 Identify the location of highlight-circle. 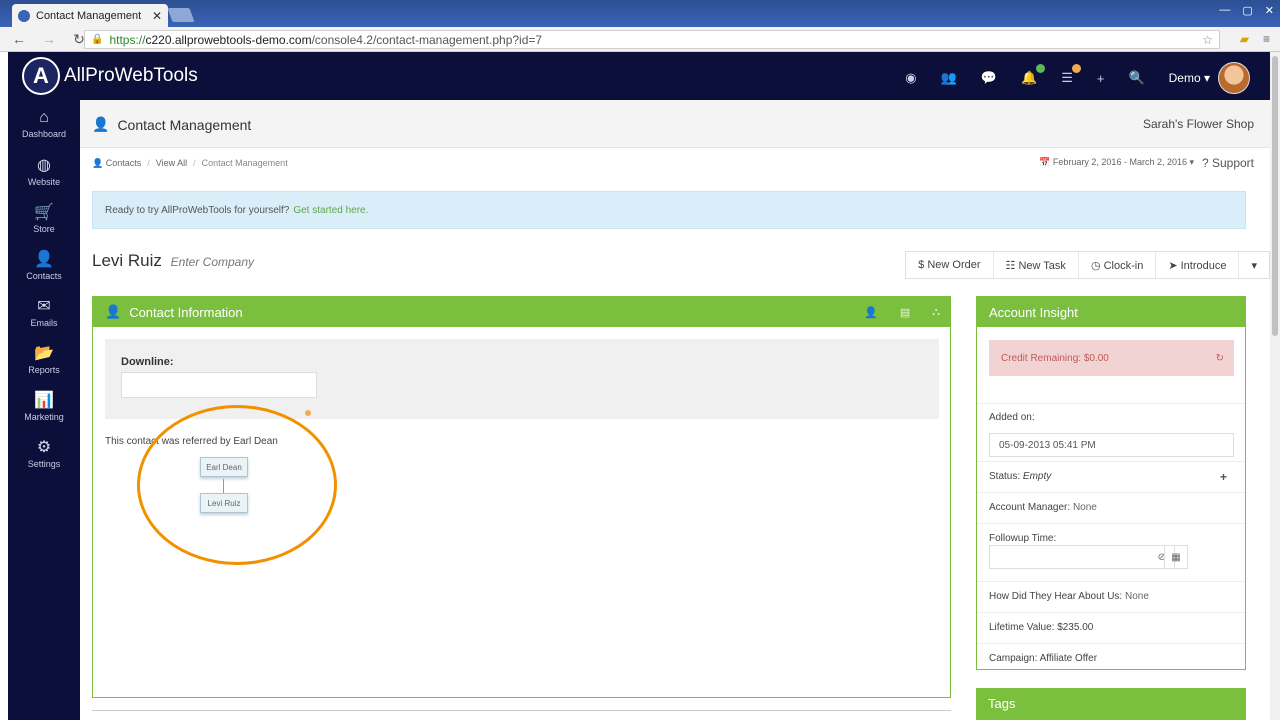
(237, 485).